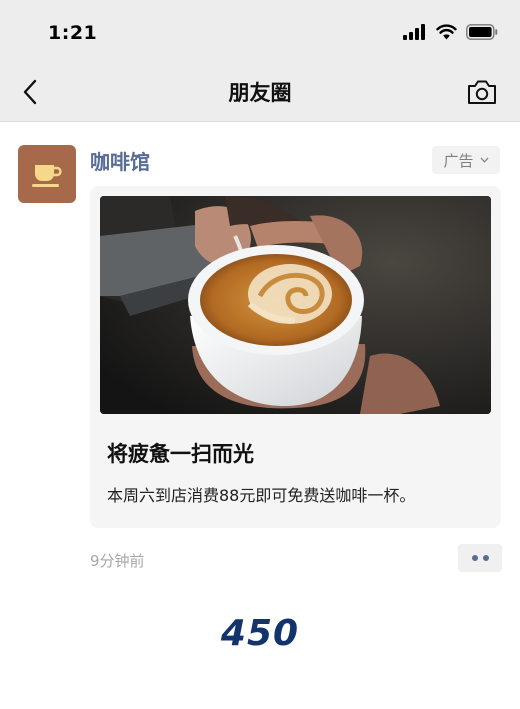 The width and height of the screenshot is (520, 709). Describe the element at coordinates (414, 32) in the screenshot. I see `cellular-signal-icon` at that location.